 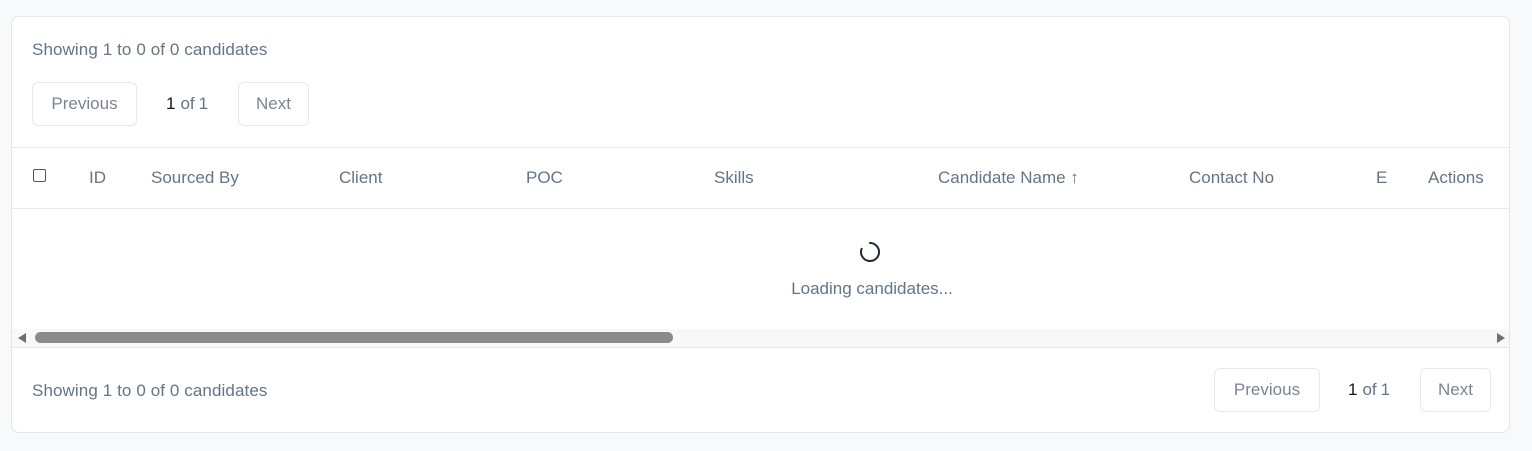 What do you see at coordinates (870, 252) in the screenshot?
I see `loading-spinner-icon` at bounding box center [870, 252].